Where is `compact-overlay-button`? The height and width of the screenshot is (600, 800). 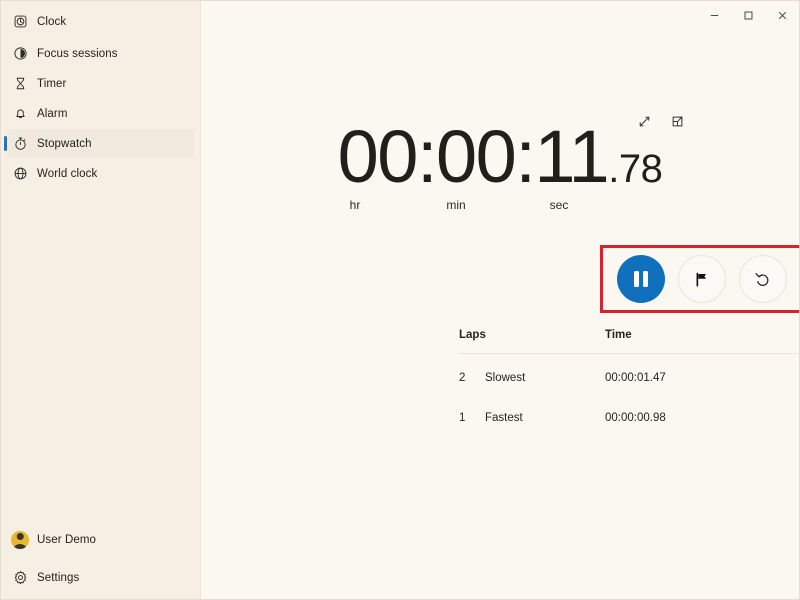 compact-overlay-button is located at coordinates (677, 121).